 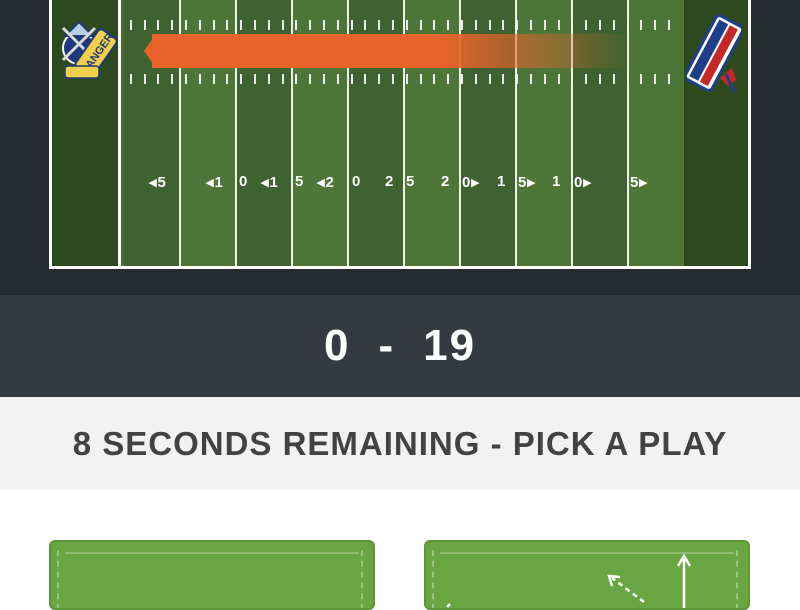 What do you see at coordinates (392, 51) in the screenshot?
I see `drive-progress-bar` at bounding box center [392, 51].